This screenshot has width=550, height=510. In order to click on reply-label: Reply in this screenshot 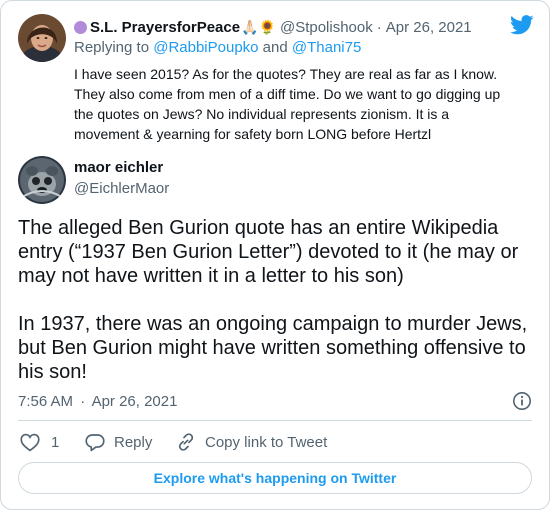, I will do `click(133, 442)`.